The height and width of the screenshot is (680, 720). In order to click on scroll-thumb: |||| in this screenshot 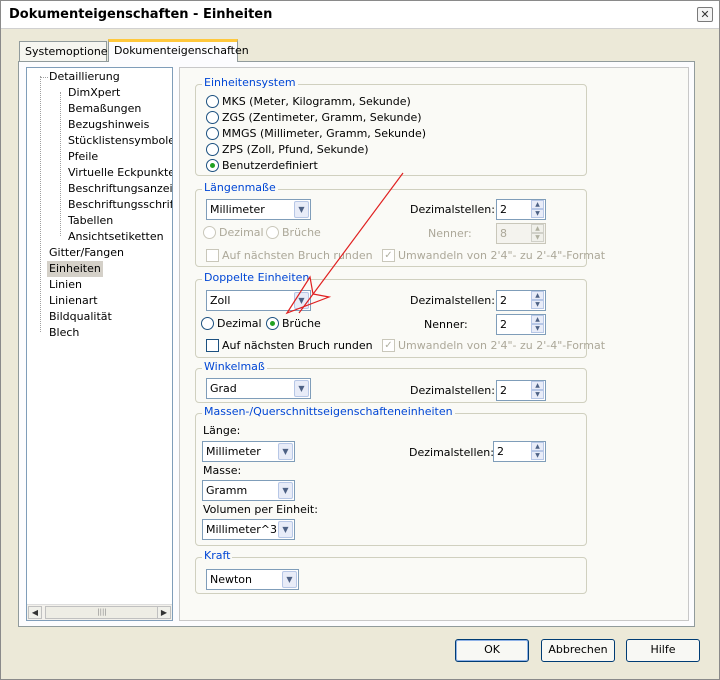, I will do `click(102, 612)`.